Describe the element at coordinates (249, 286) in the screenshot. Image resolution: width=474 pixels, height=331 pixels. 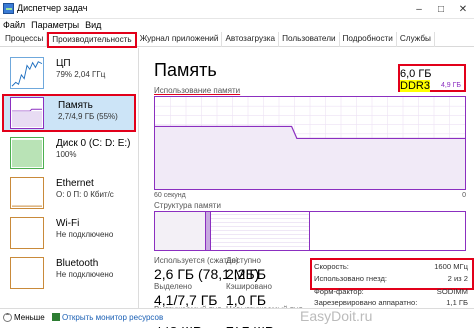
I see `stat-label: Кэшировано` at that location.